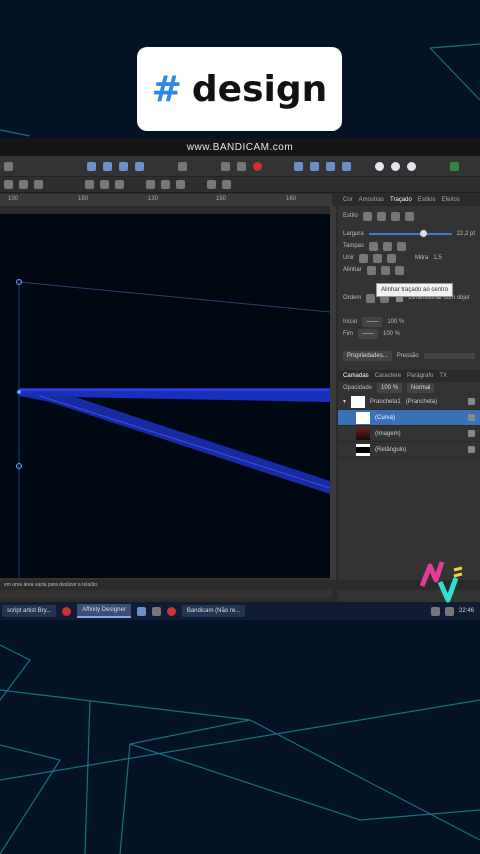 Image resolution: width=480 pixels, height=854 pixels. Describe the element at coordinates (435, 611) in the screenshot. I see `network-icon` at that location.